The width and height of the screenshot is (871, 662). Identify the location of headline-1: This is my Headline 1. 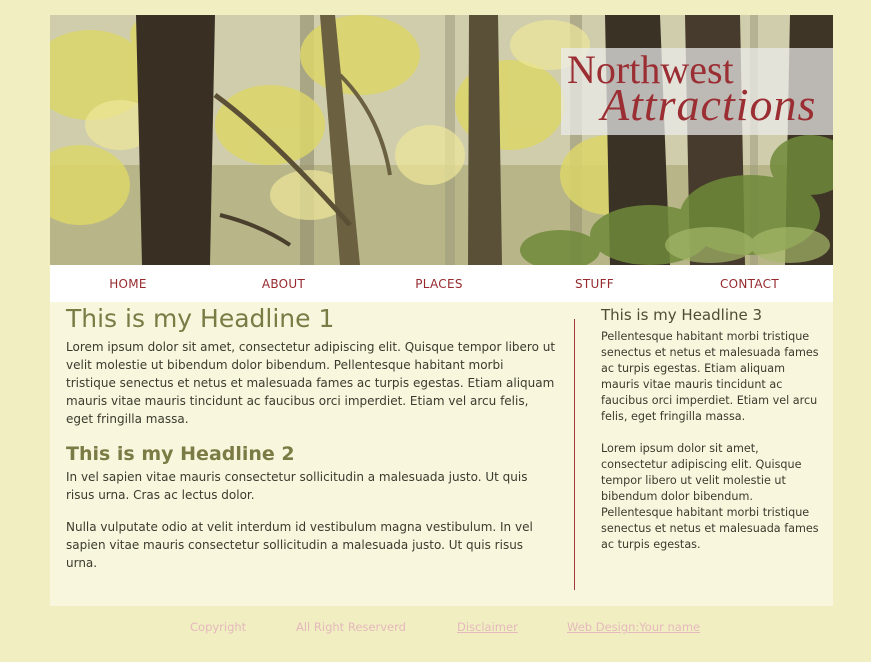
(200, 318).